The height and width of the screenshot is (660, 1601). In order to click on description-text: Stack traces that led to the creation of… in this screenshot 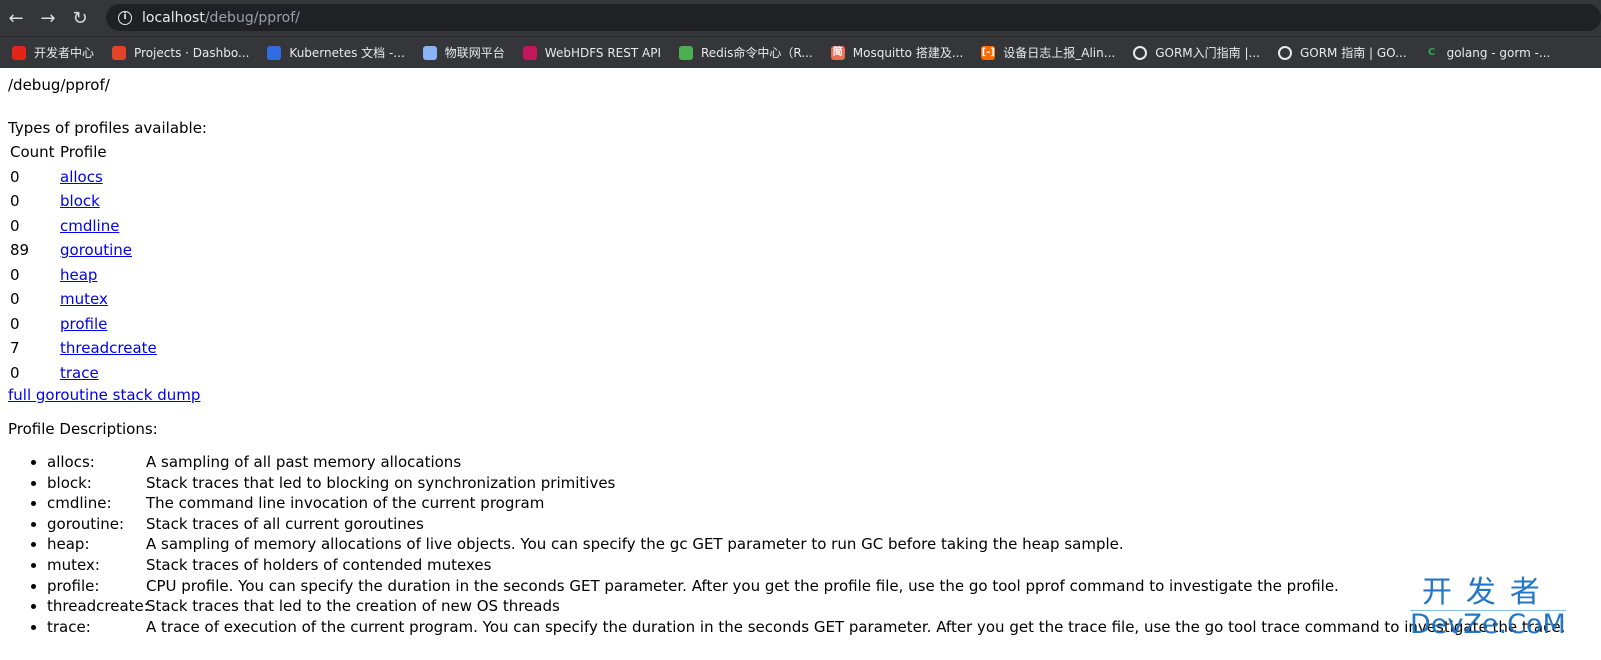, I will do `click(353, 606)`.